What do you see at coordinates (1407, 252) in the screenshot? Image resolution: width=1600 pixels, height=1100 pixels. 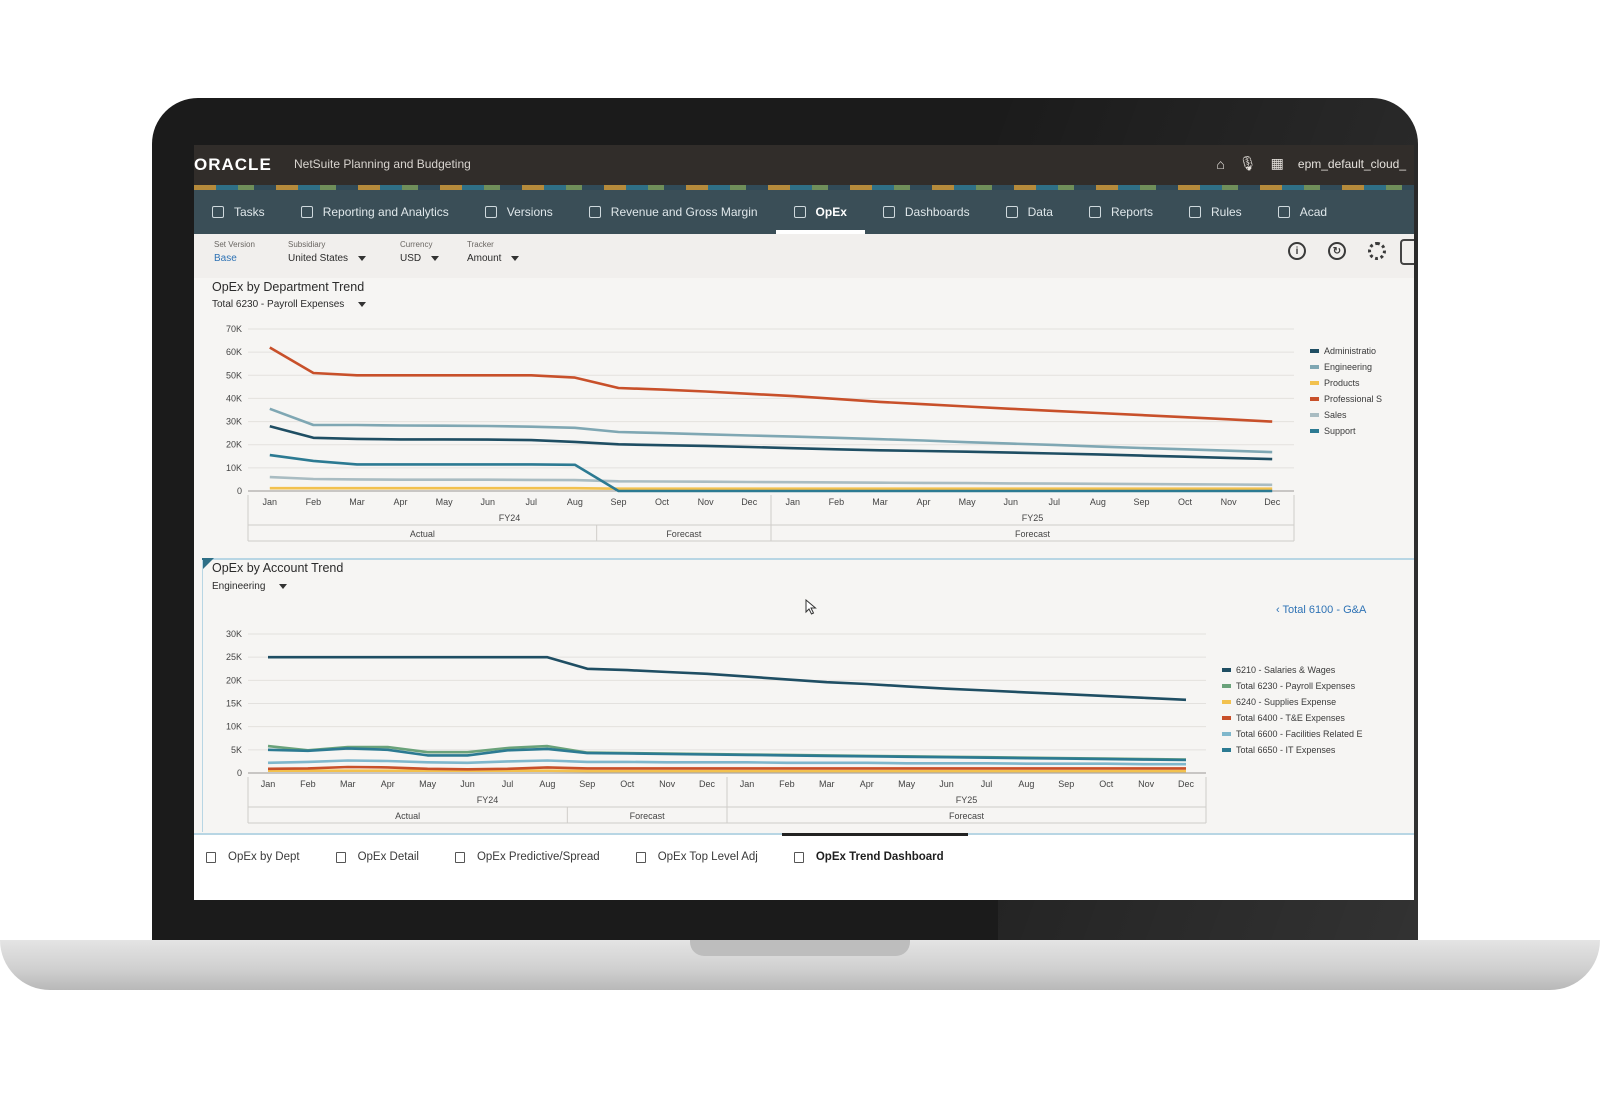 I see `side-panel-toggle` at bounding box center [1407, 252].